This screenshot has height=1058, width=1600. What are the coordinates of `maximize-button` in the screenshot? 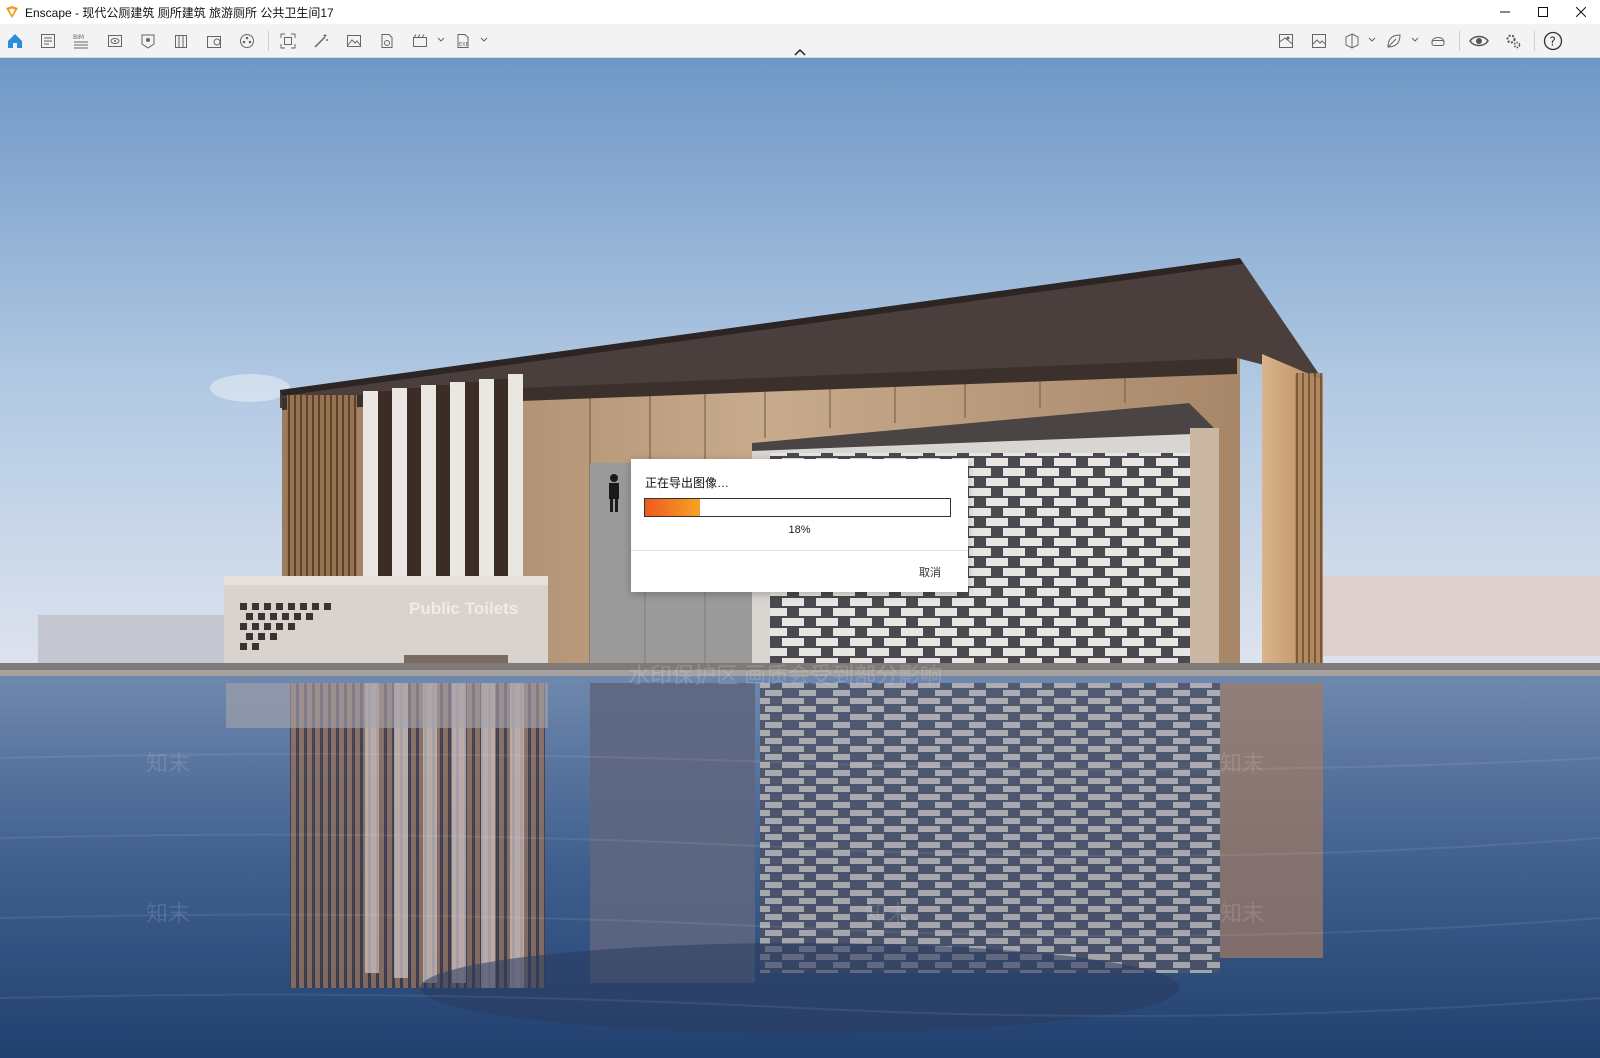 It's located at (1543, 12).